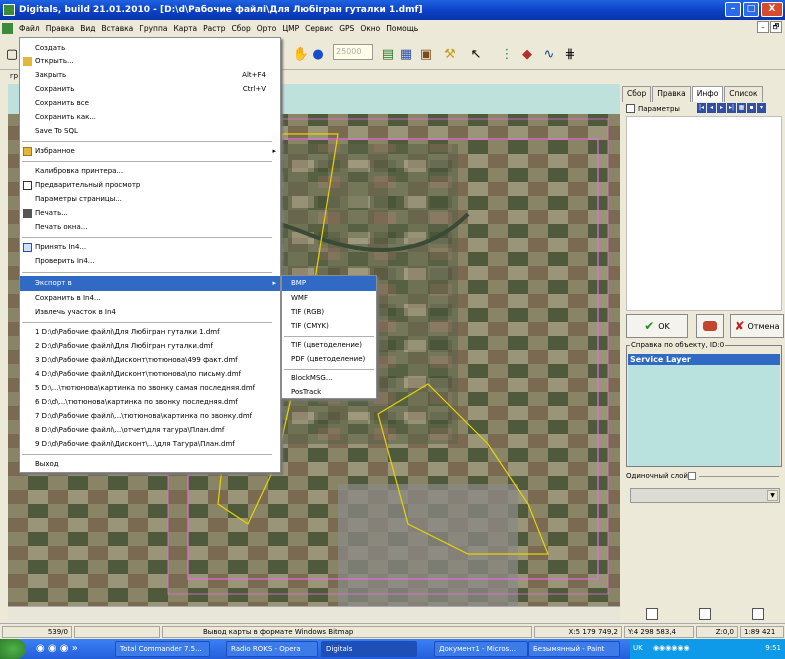 The image size is (785, 659). I want to click on palette-icon: ◆, so click(527, 54).